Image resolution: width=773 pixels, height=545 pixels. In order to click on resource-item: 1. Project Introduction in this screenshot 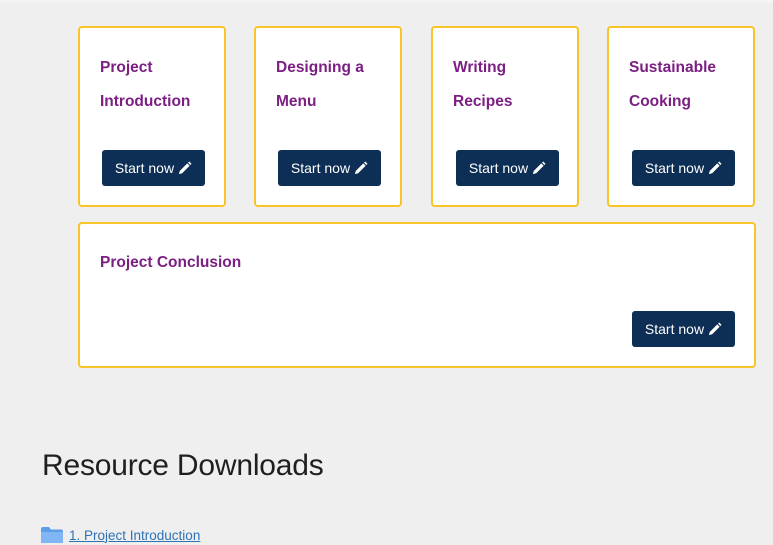, I will do `click(120, 535)`.